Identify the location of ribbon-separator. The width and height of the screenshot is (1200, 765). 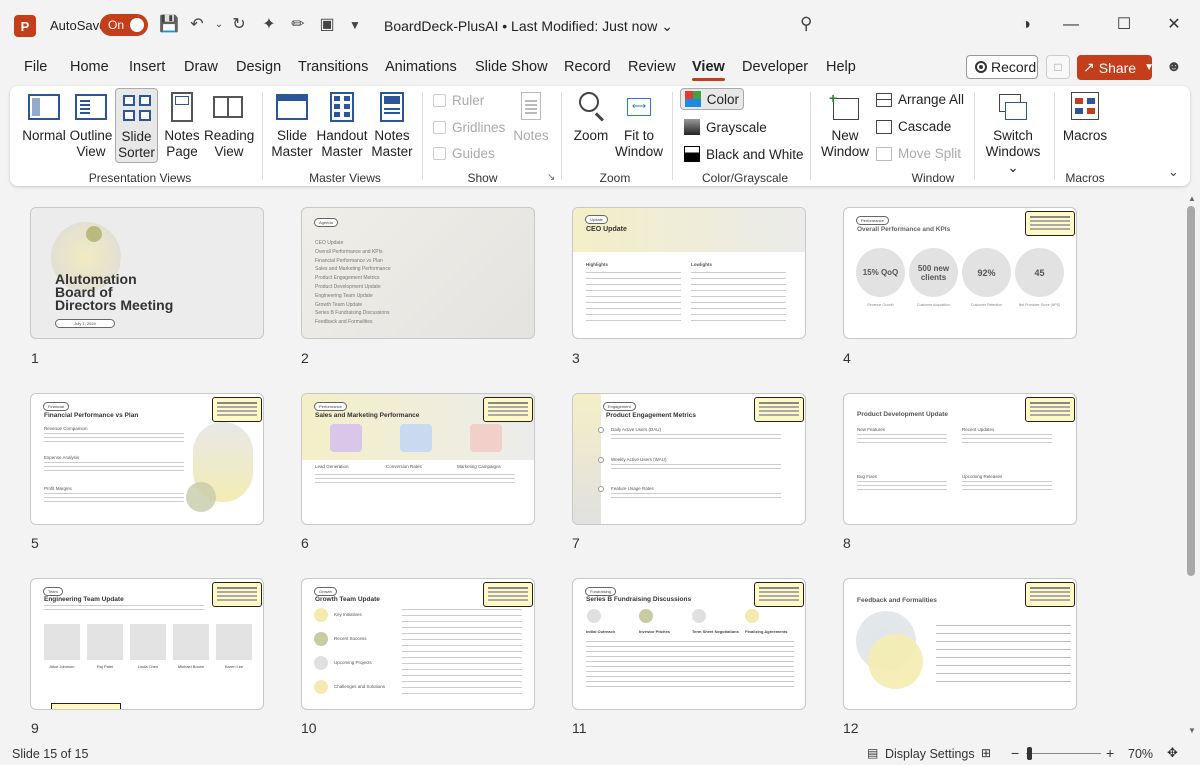
(810, 136).